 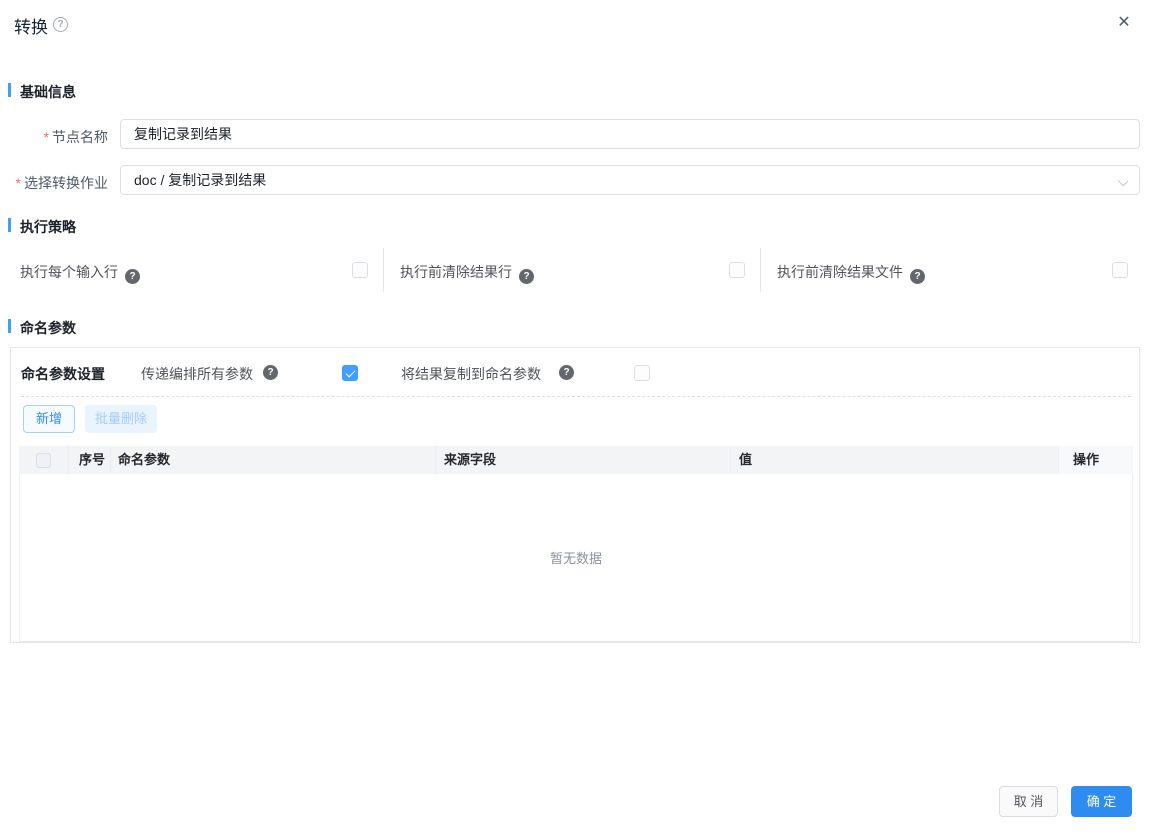 What do you see at coordinates (183, 134) in the screenshot?
I see `node-name-value: 复制记录到结果` at bounding box center [183, 134].